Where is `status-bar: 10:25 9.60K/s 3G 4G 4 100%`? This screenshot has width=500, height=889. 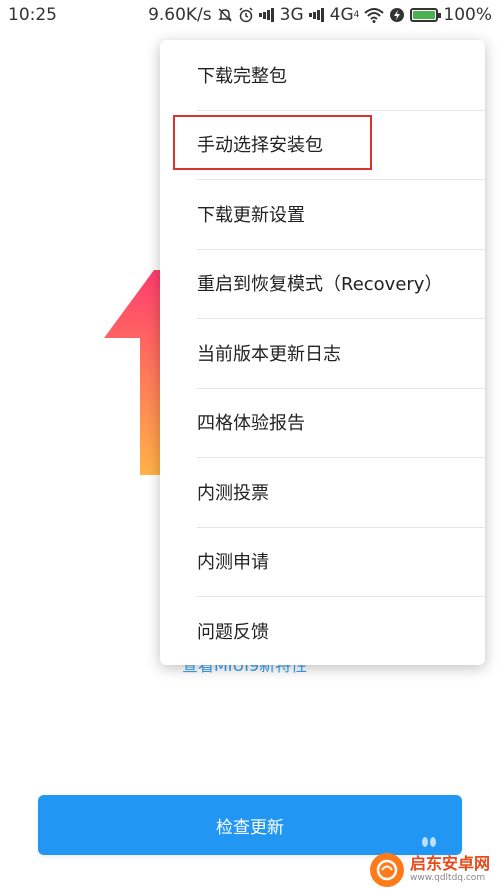 status-bar: 10:25 9.60K/s 3G 4G 4 100% is located at coordinates (250, 15).